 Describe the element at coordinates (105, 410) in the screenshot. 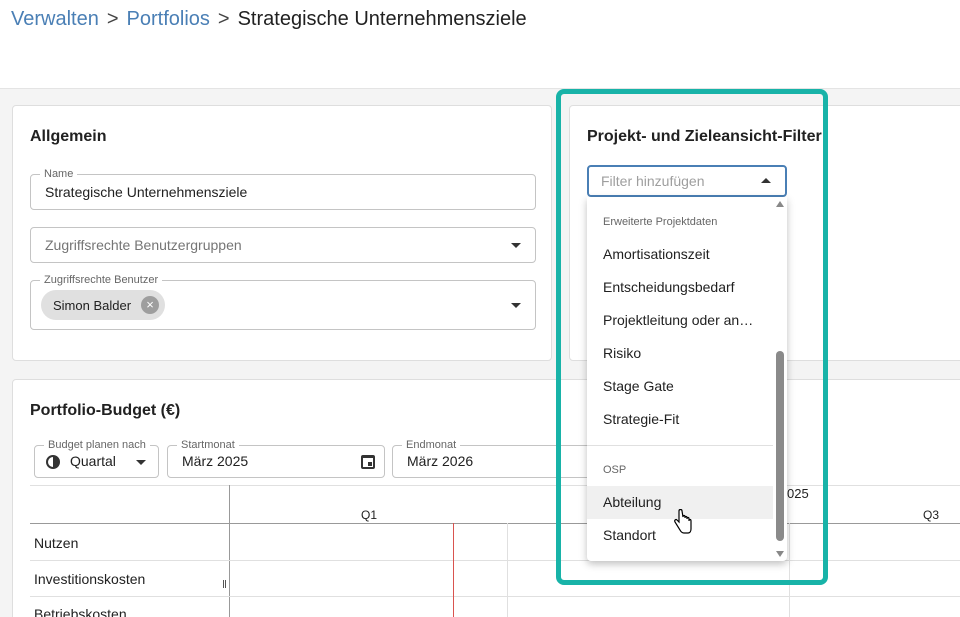

I see `budget-card-title: Portfolio-Budget (€)` at that location.